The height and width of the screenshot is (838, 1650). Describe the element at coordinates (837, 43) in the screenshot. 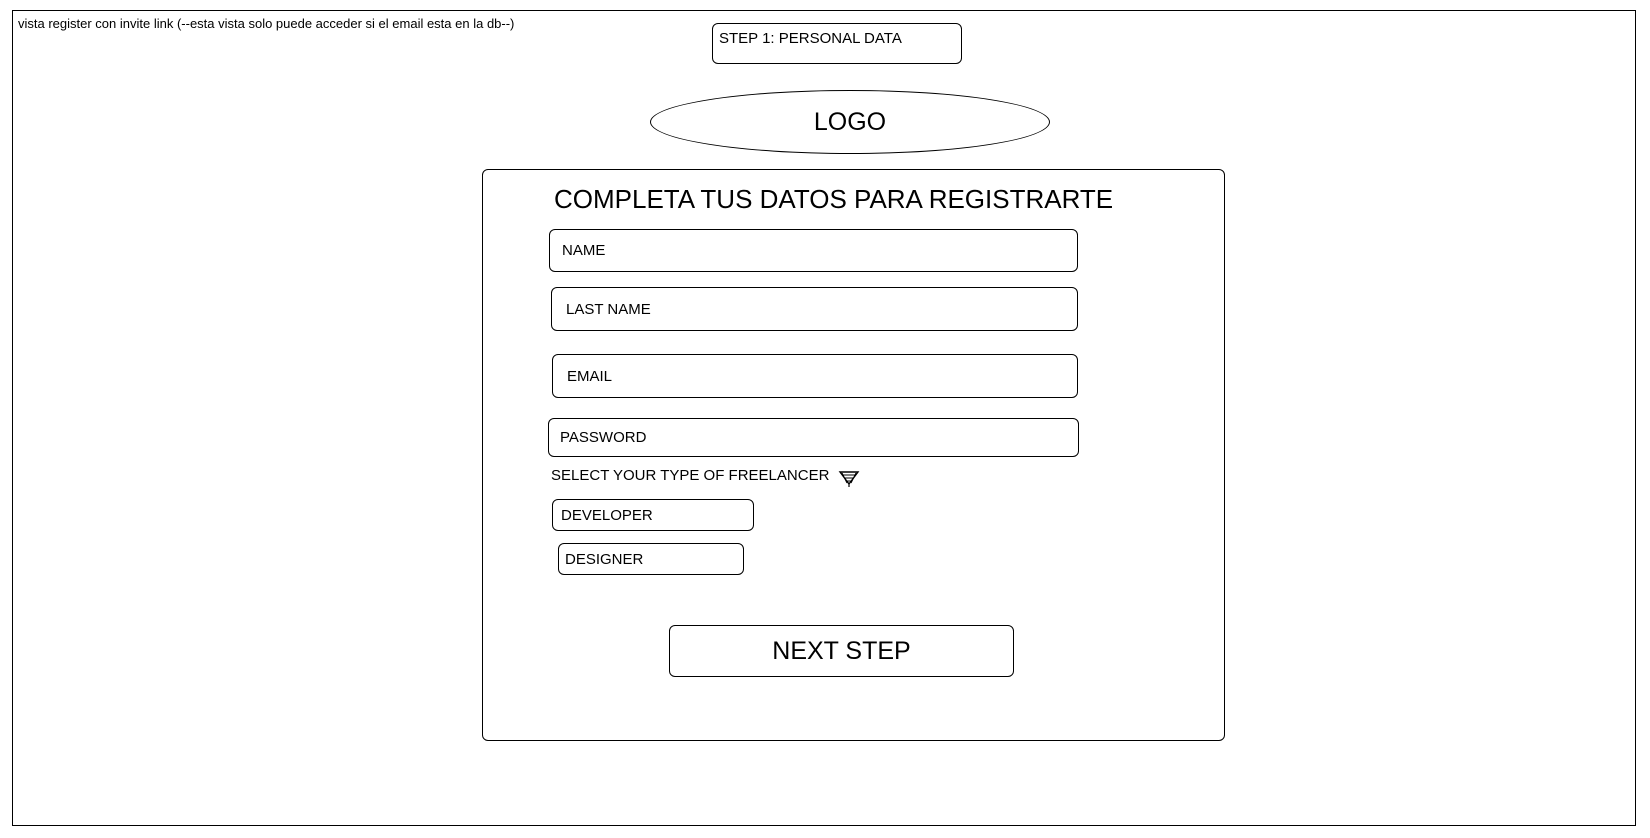

I see `step-indicator: STEP 1: PERSONAL DATA` at that location.